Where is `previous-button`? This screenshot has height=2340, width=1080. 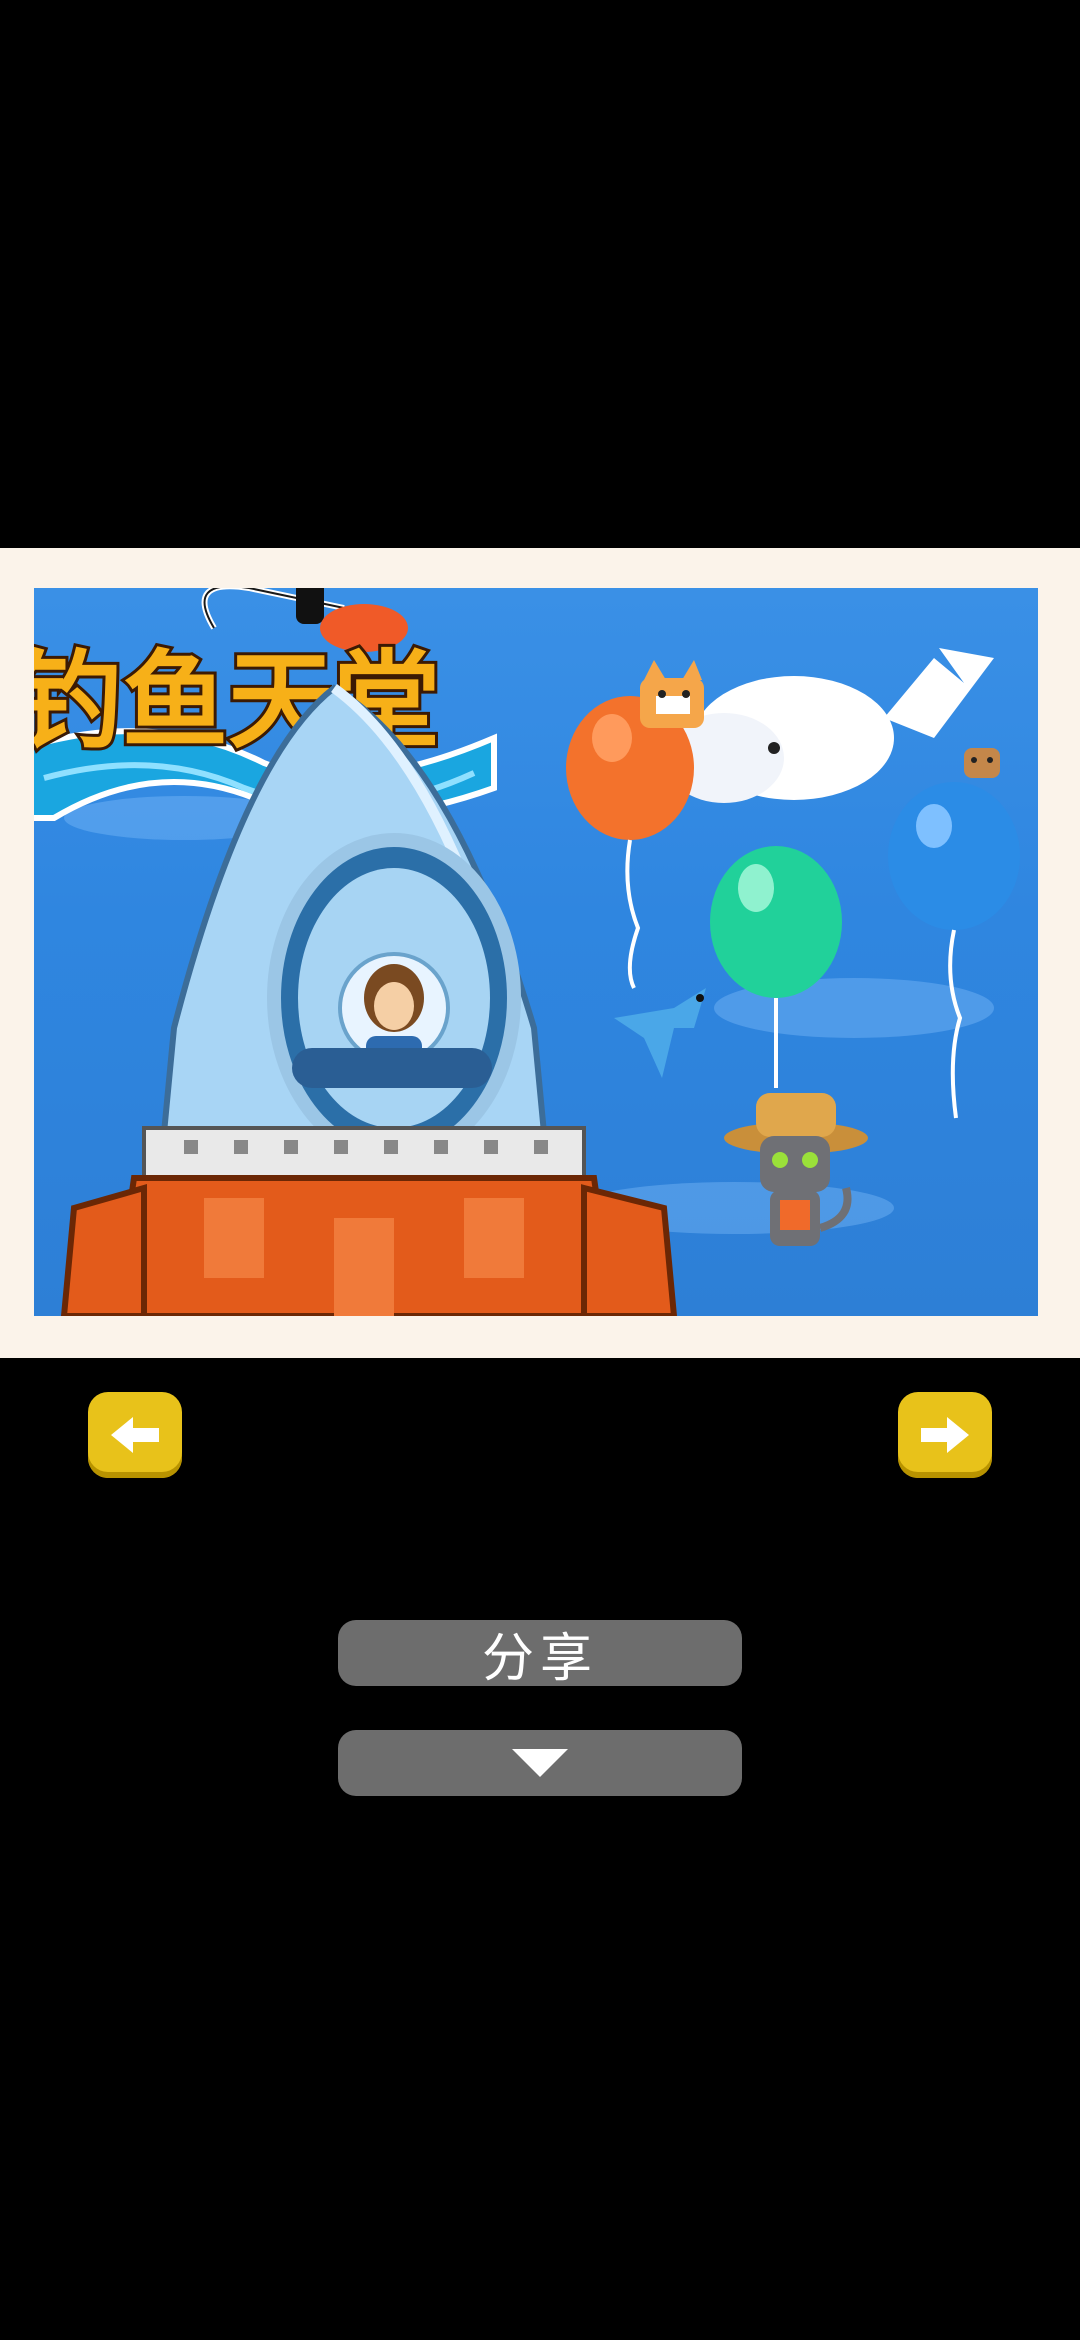 previous-button is located at coordinates (135, 1435).